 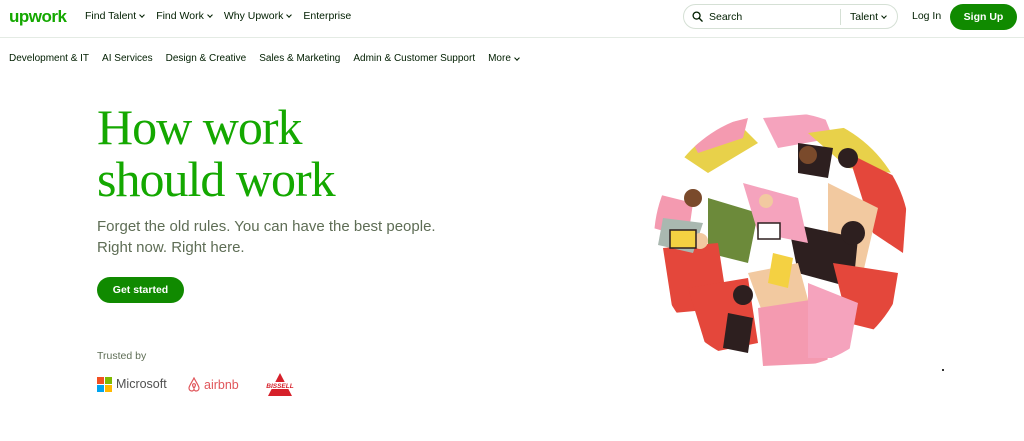 What do you see at coordinates (253, 16) in the screenshot?
I see `nav-why-upwork-label: Why Upwork` at bounding box center [253, 16].